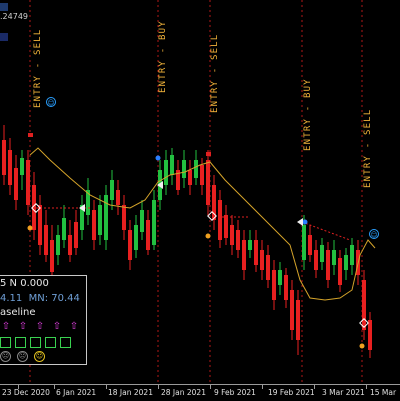  I want to click on triangle-marker, so click(300, 222).